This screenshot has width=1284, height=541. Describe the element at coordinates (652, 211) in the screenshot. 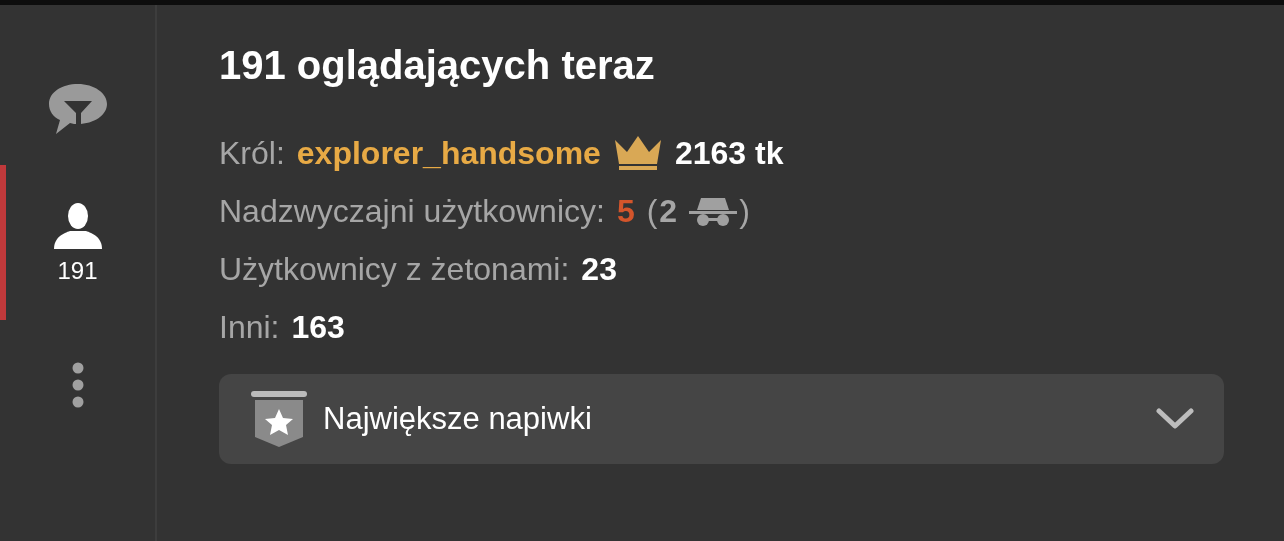

I see `paren: (` at that location.